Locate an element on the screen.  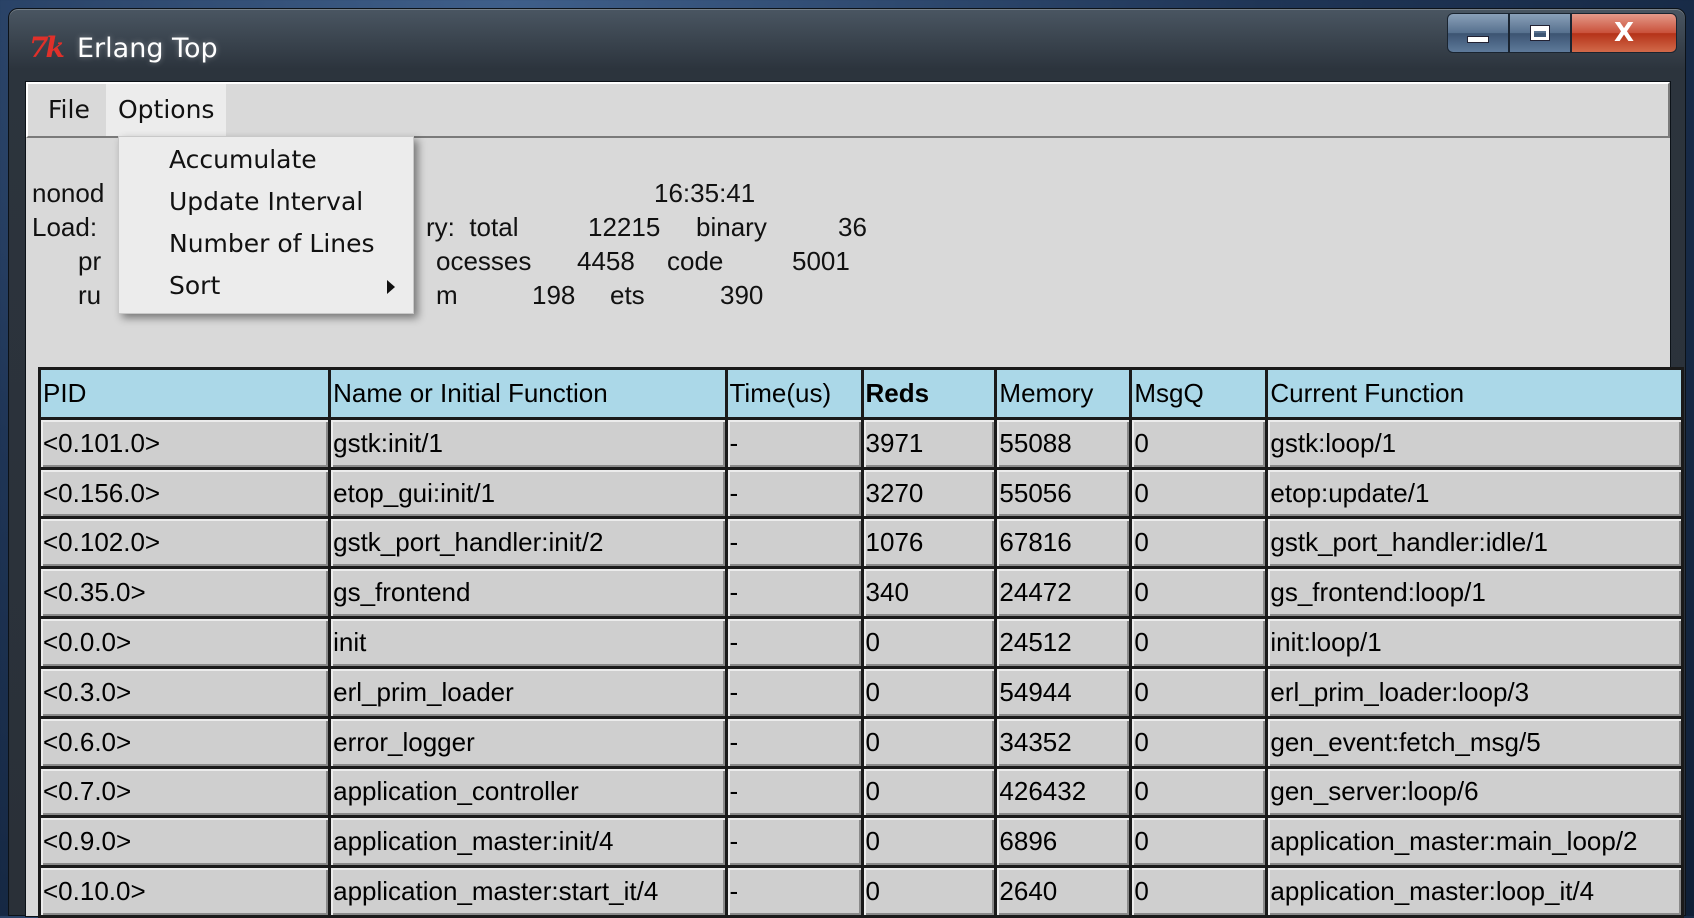
run-queue-label: ru is located at coordinates (90, 295).